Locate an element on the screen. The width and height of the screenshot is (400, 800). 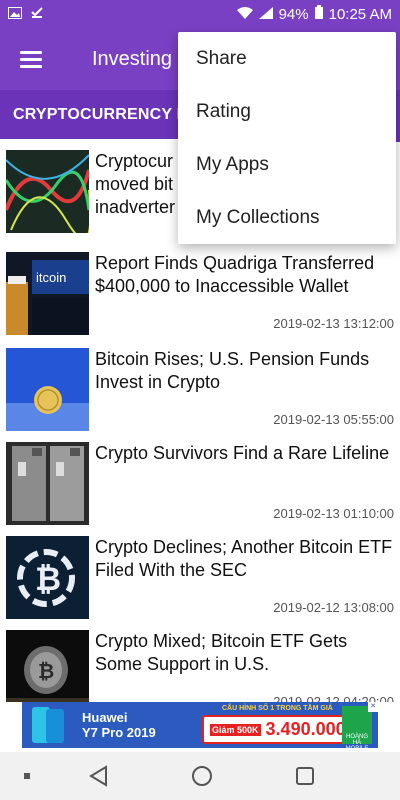
timestamp: 2019-02-13 13:12:00 is located at coordinates (333, 323).